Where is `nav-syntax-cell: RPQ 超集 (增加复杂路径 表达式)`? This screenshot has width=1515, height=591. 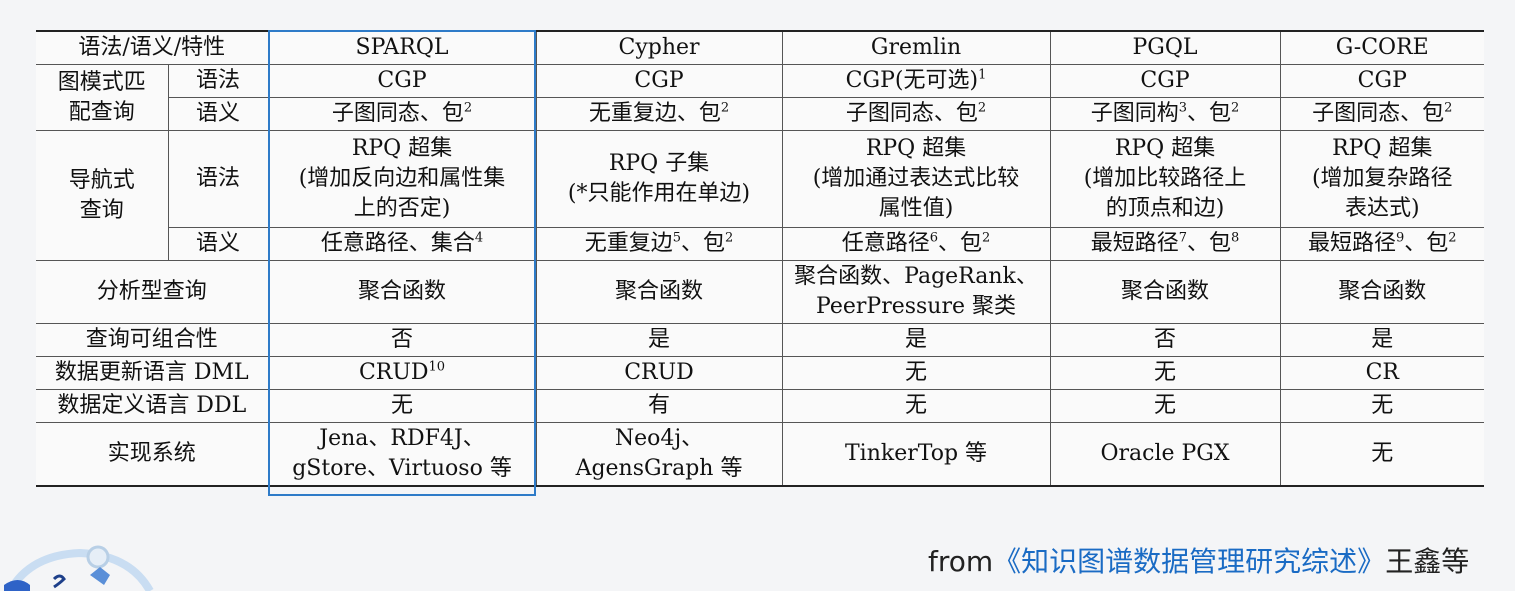 nav-syntax-cell: RPQ 超集 (增加复杂路径 表达式) is located at coordinates (1382, 179).